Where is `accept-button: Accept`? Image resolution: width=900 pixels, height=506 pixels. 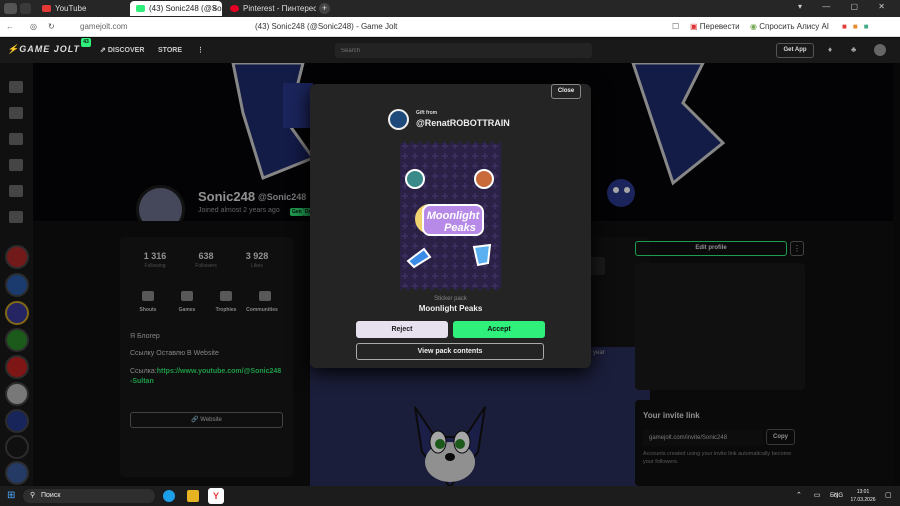
accept-button: Accept is located at coordinates (499, 329).